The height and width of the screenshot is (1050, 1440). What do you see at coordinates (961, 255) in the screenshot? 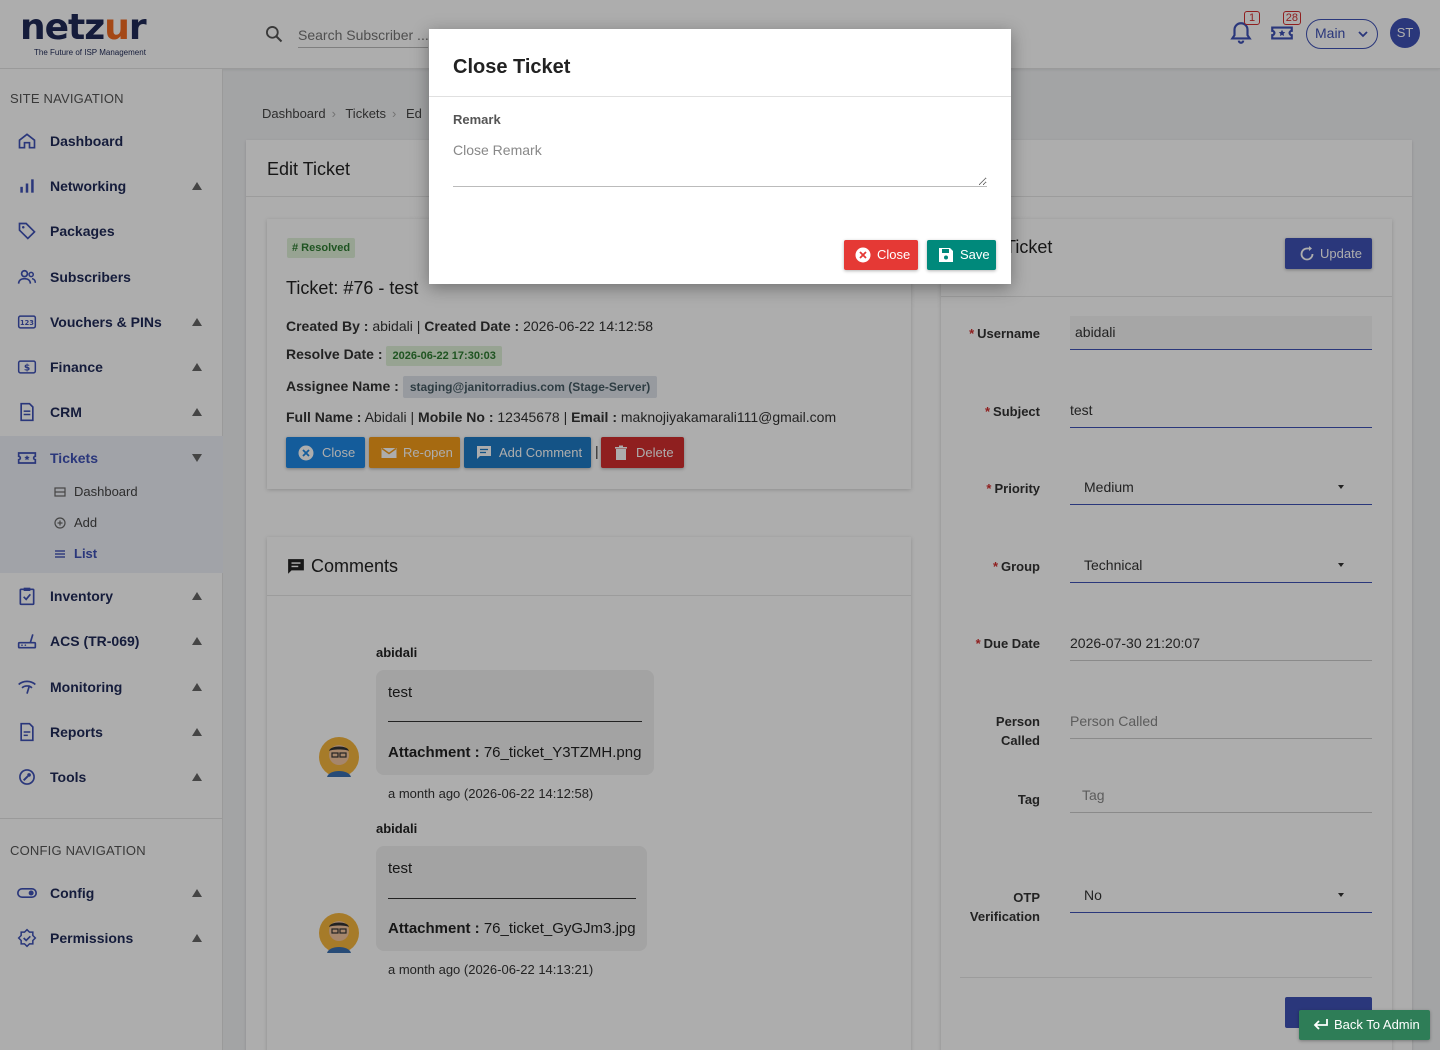
I see `modal-save-button: Save` at bounding box center [961, 255].